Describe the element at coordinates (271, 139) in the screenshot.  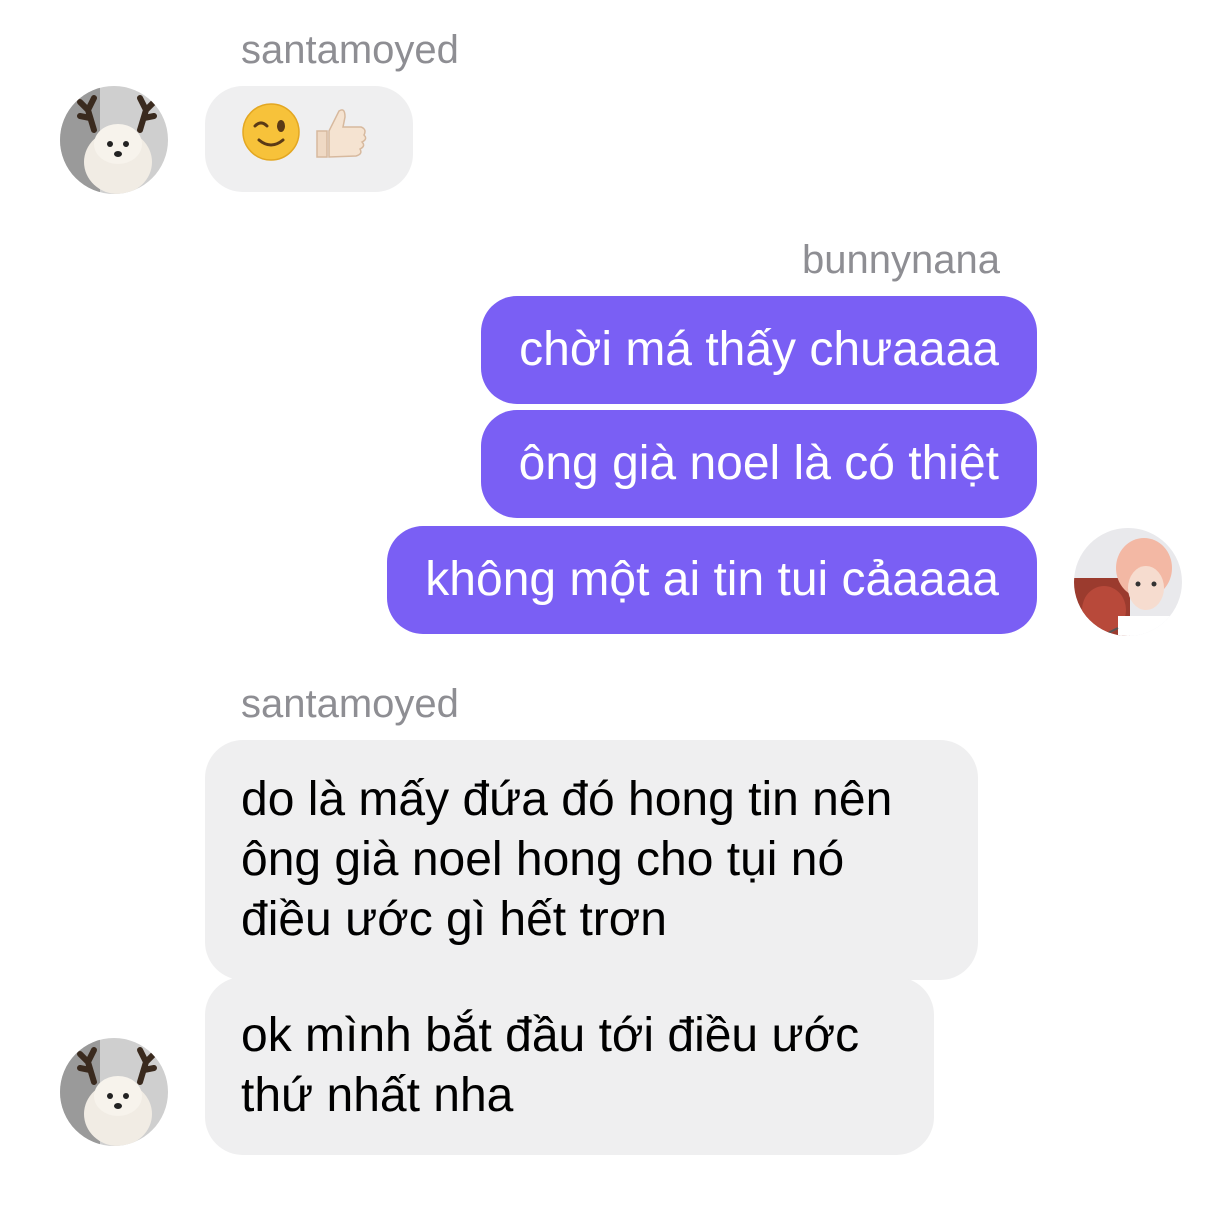
I see `wink-emoji-icon` at that location.